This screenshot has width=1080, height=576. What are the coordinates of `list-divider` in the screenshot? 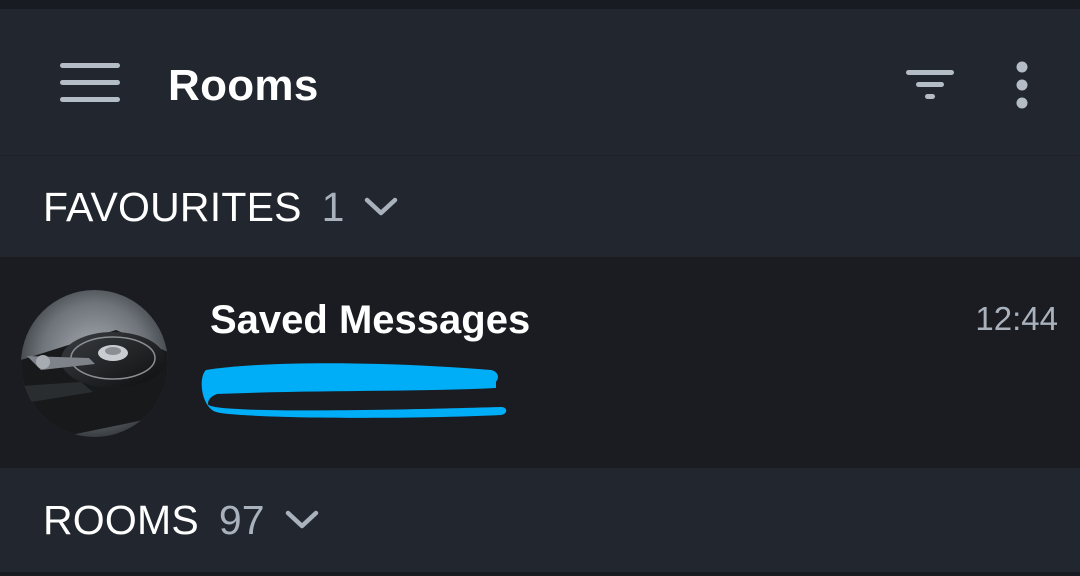 It's located at (540, 574).